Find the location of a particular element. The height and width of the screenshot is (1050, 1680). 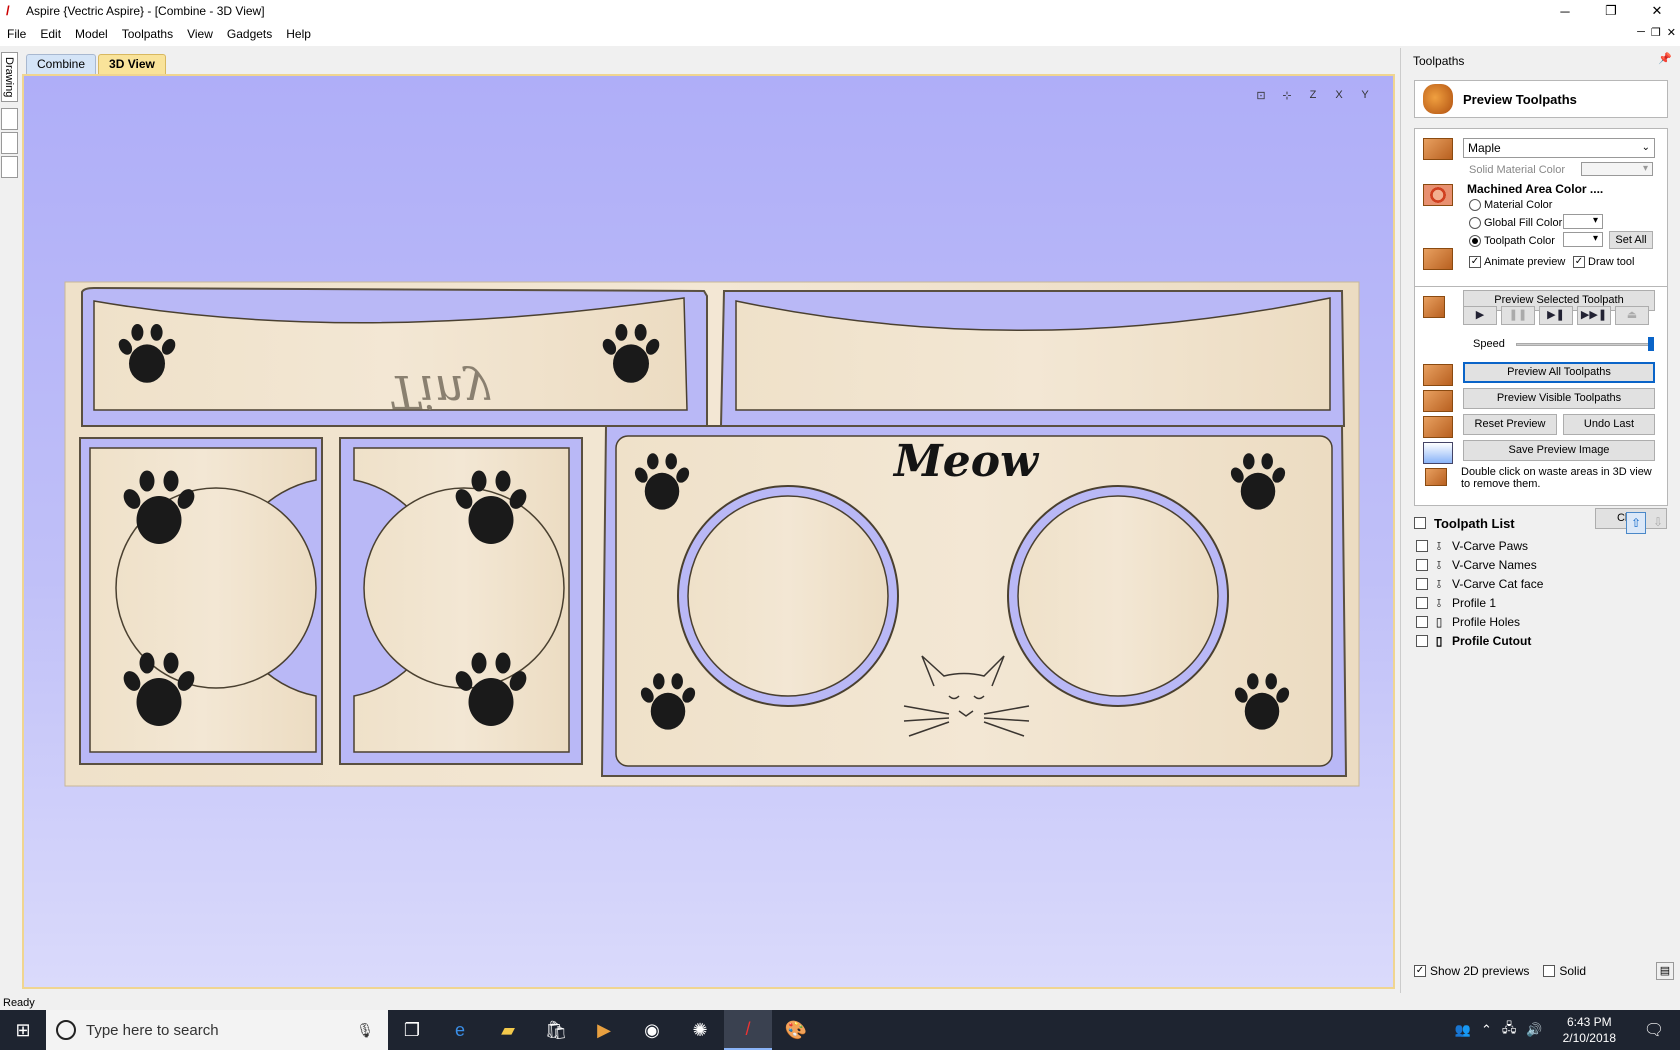

panel-options-icon: ▤ is located at coordinates (1665, 971).